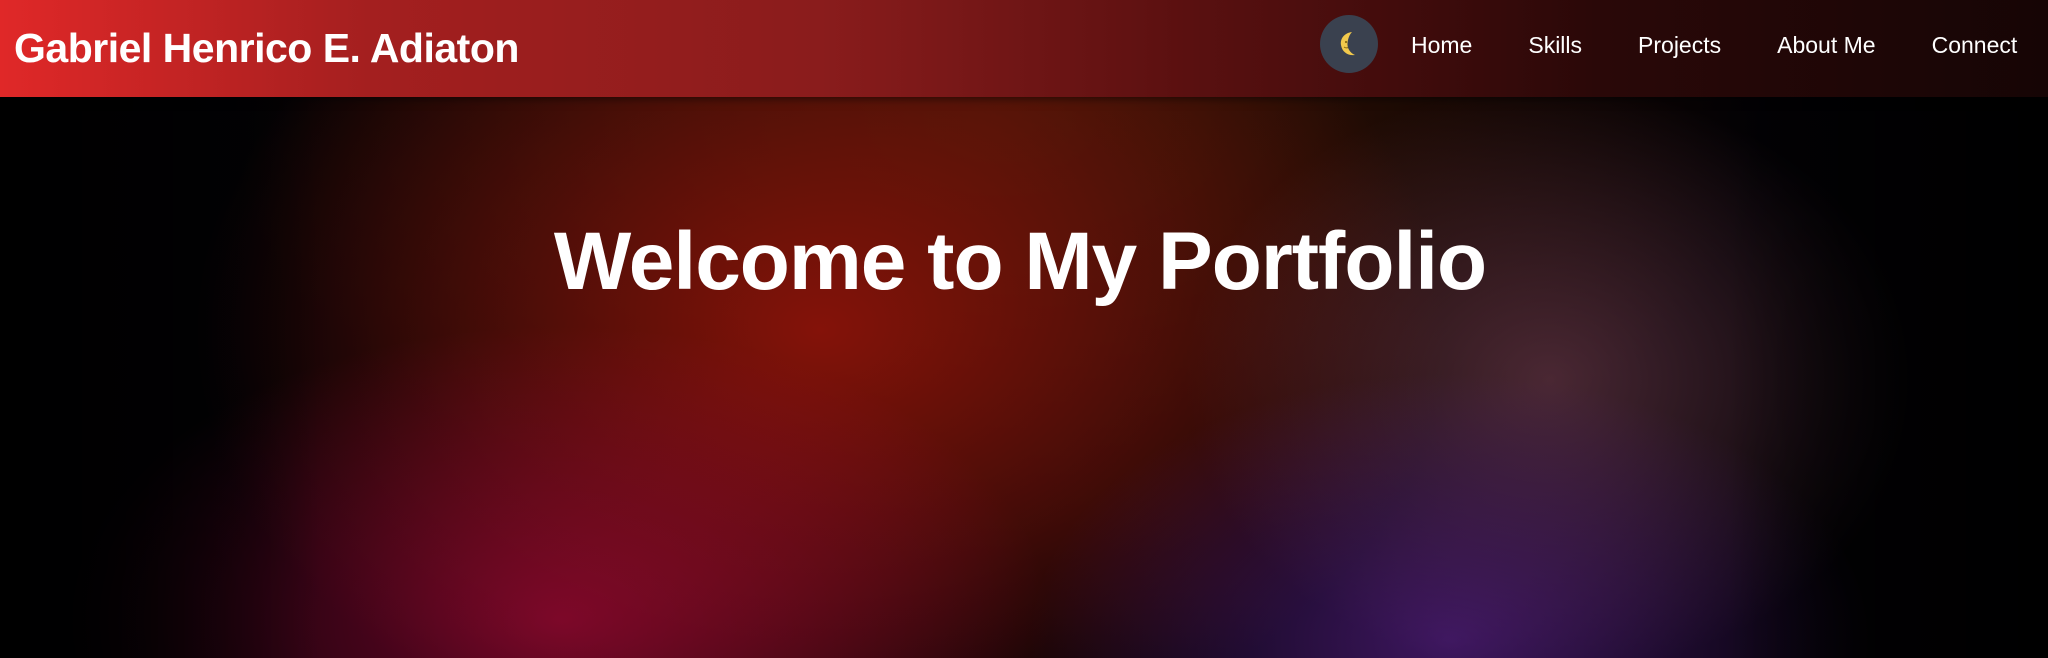  Describe the element at coordinates (266, 48) in the screenshot. I see `brand-name: Gabriel Henrico E. Adiaton` at that location.